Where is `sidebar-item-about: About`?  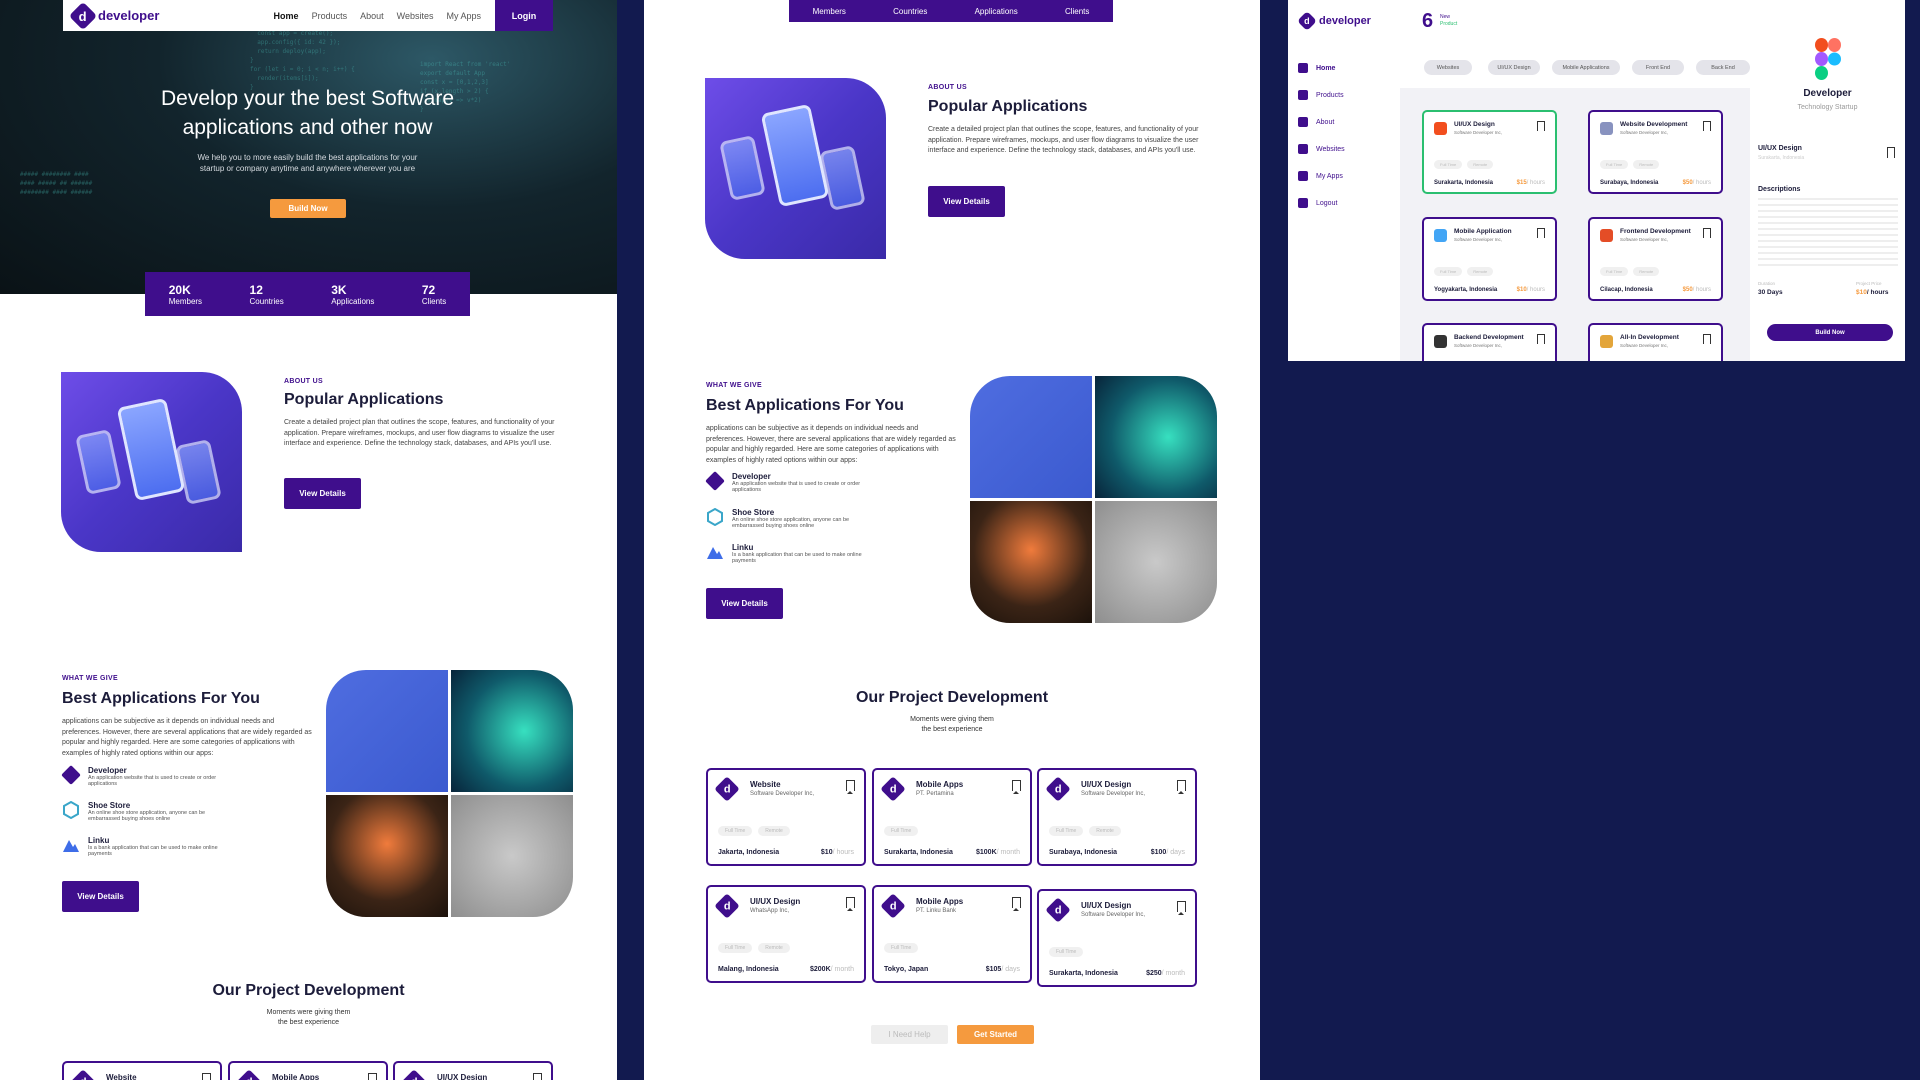
sidebar-item-about: About is located at coordinates (1316, 122).